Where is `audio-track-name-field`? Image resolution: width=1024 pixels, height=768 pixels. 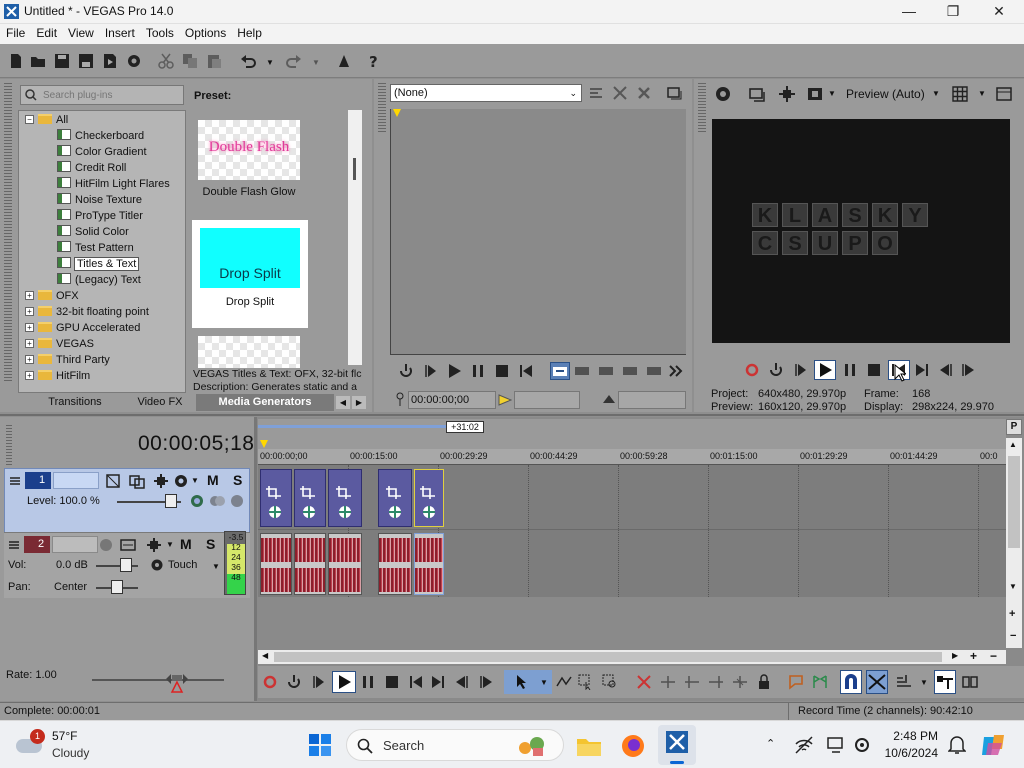 audio-track-name-field is located at coordinates (75, 544).